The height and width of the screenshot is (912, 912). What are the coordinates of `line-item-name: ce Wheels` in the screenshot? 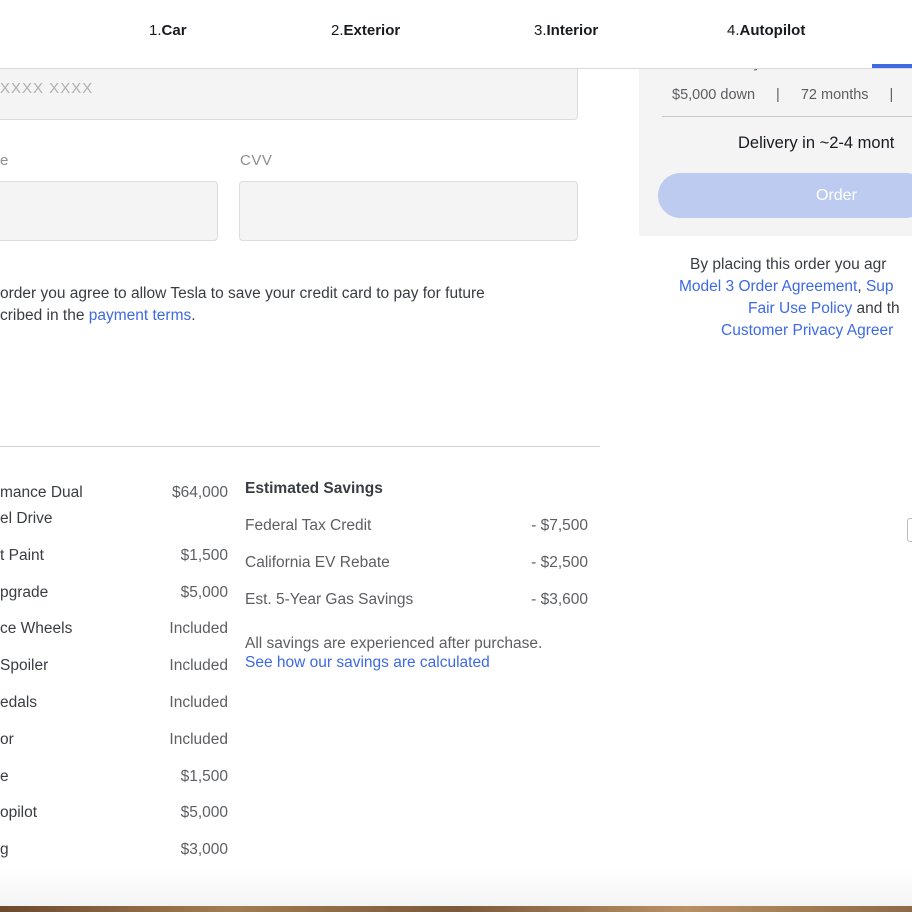 It's located at (36, 628).